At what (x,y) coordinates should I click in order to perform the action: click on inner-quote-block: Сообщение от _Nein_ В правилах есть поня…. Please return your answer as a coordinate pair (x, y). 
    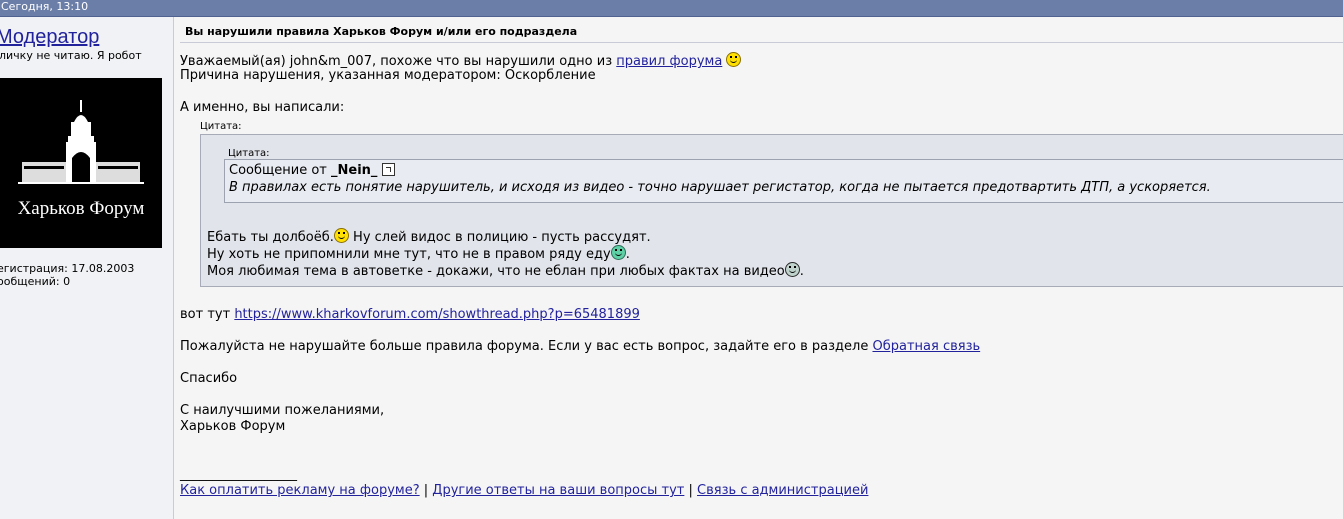
    Looking at the image, I should click on (783, 181).